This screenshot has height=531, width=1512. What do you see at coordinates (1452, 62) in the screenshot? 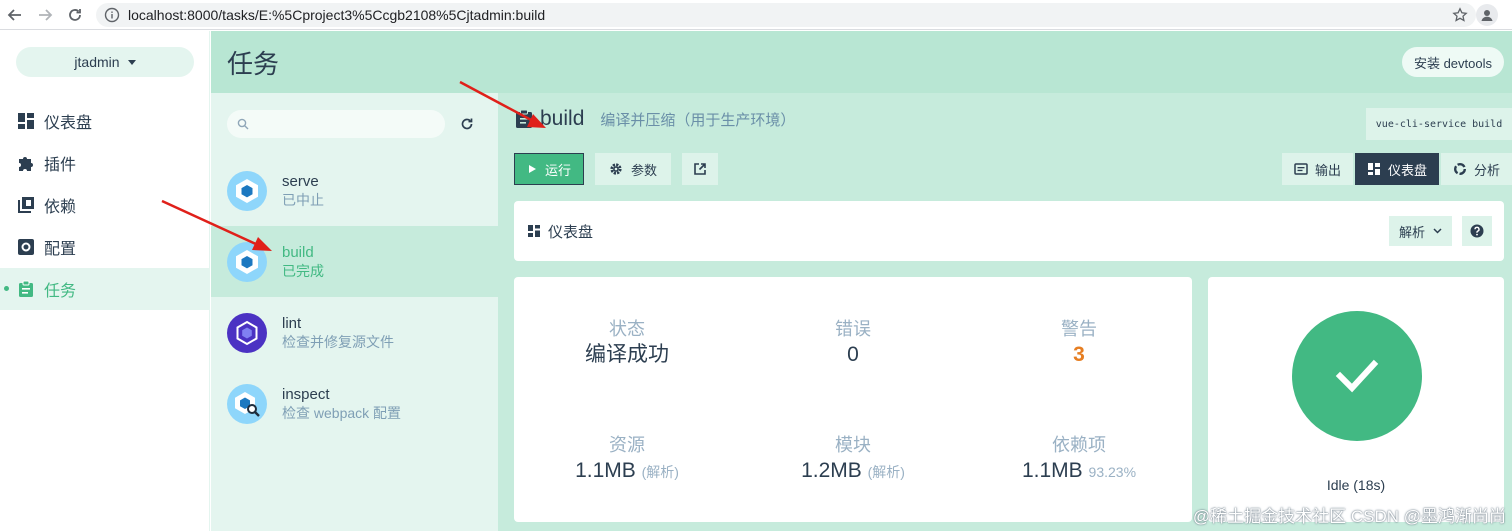
I see `install-devtools-button: 安装 devtools` at bounding box center [1452, 62].